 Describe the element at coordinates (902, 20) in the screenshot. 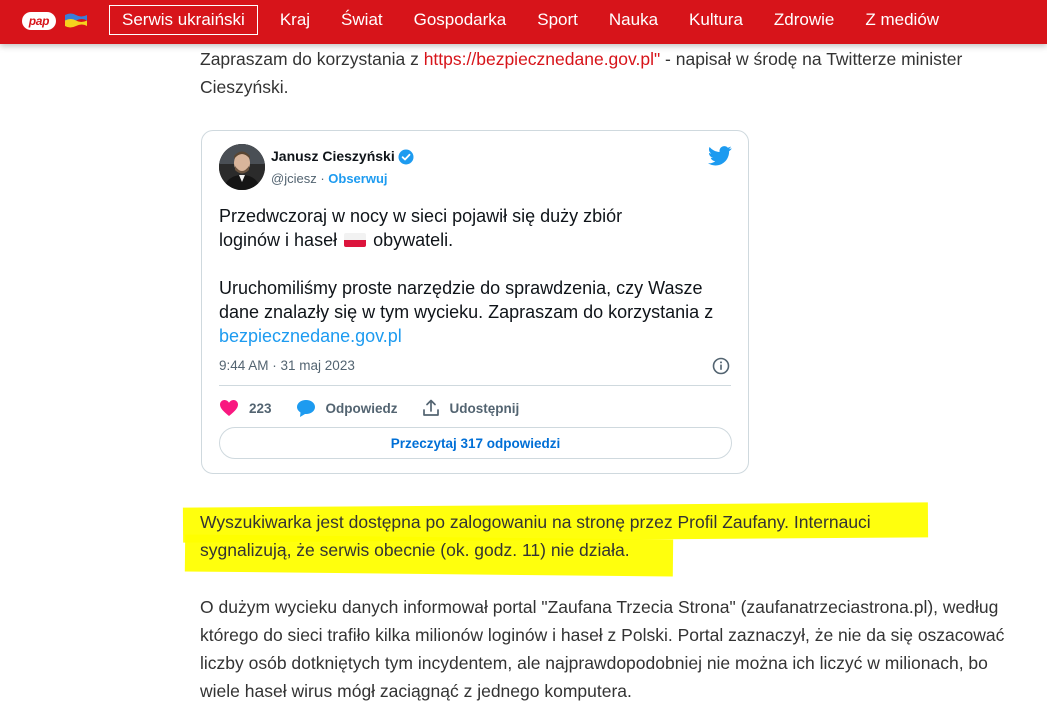

I see `nav-z-mediow: Z mediów` at that location.